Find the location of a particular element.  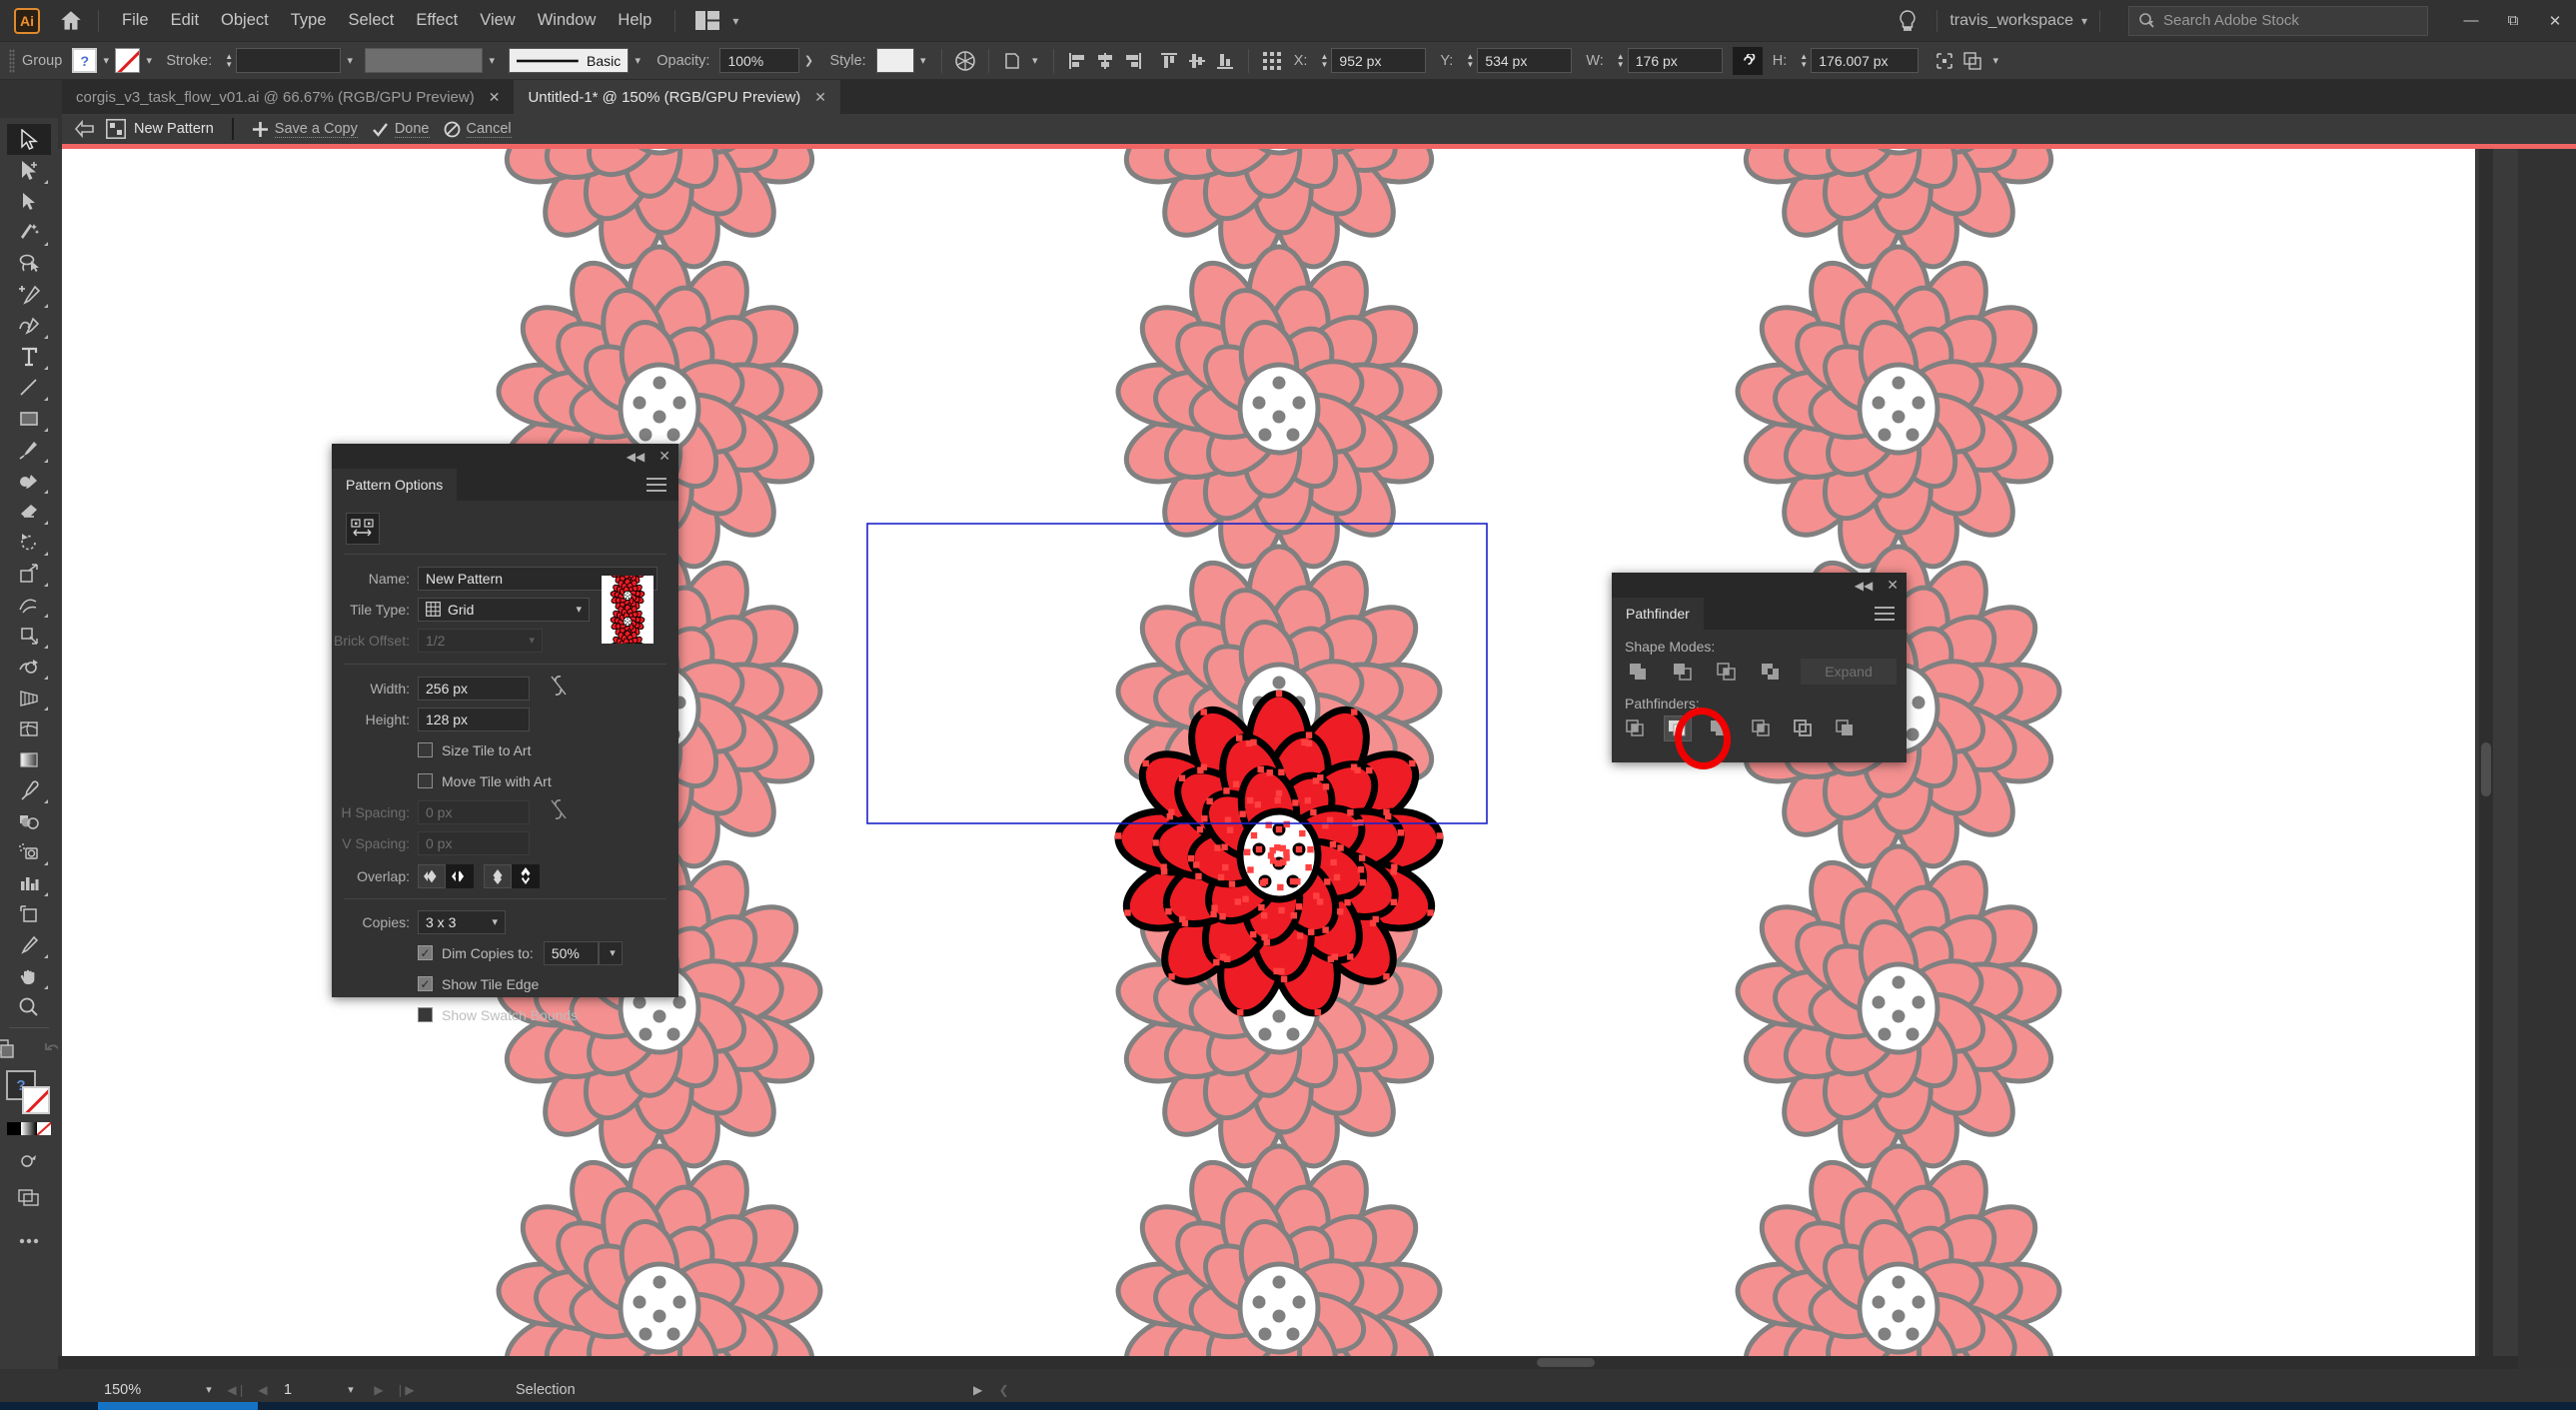

dim-copies-checkbox: ✓ is located at coordinates (425, 952).